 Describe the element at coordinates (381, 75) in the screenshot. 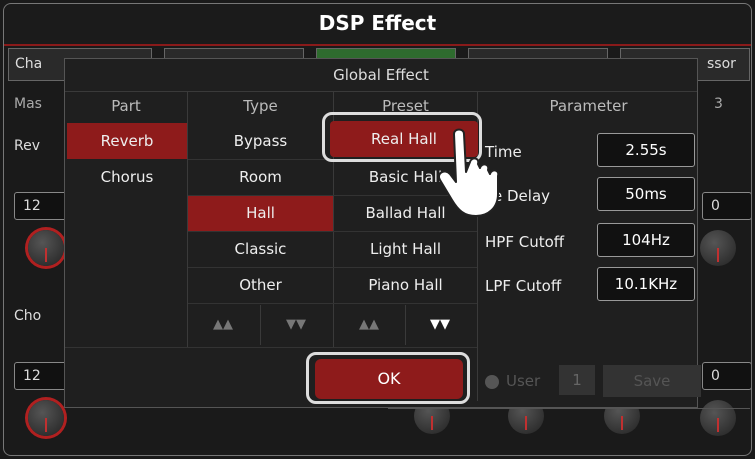

I see `dialog-title: Global Effect` at that location.